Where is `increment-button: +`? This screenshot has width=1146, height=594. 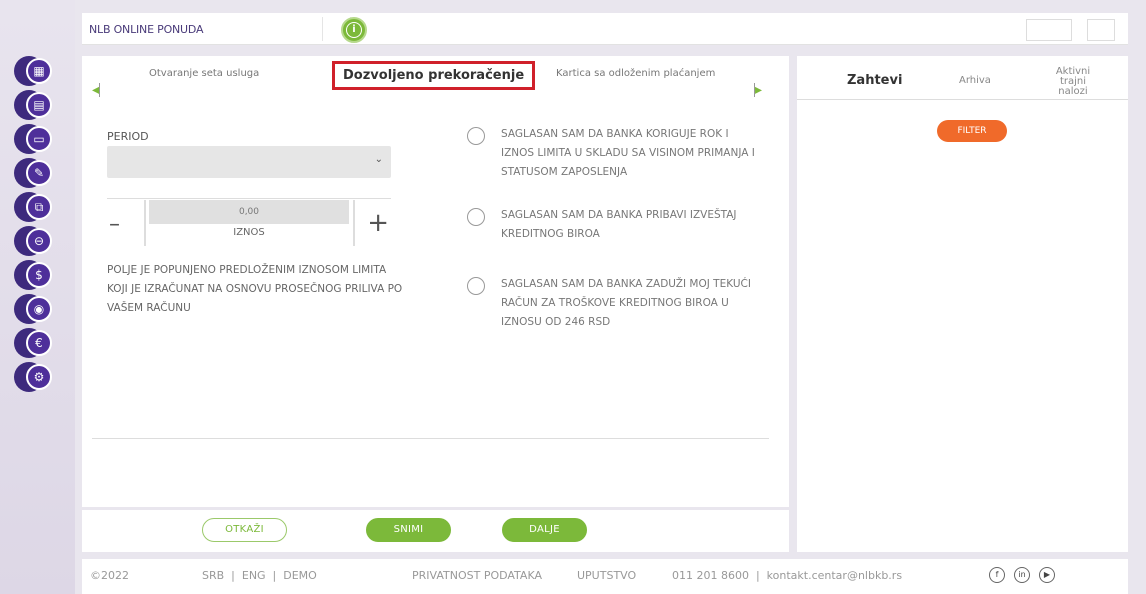 increment-button: + is located at coordinates (378, 223).